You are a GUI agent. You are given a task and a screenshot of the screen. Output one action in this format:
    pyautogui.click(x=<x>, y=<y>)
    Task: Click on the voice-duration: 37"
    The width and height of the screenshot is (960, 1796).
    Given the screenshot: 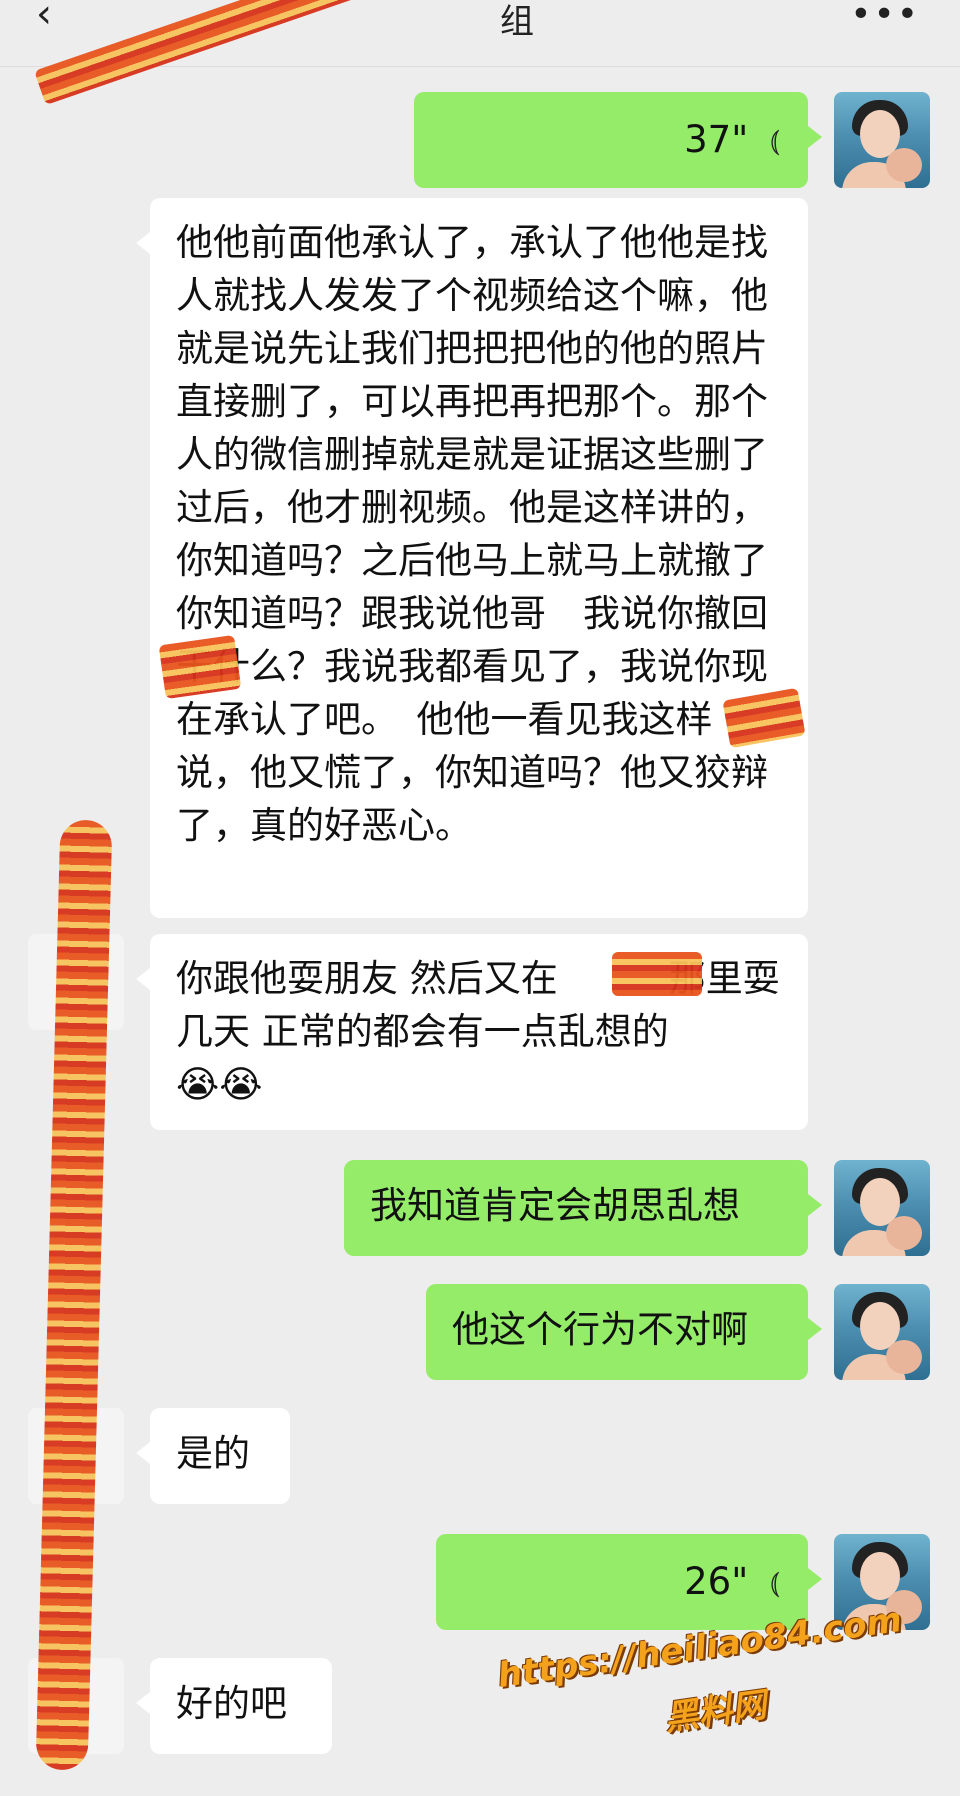 What is the action you would take?
    pyautogui.click(x=716, y=139)
    